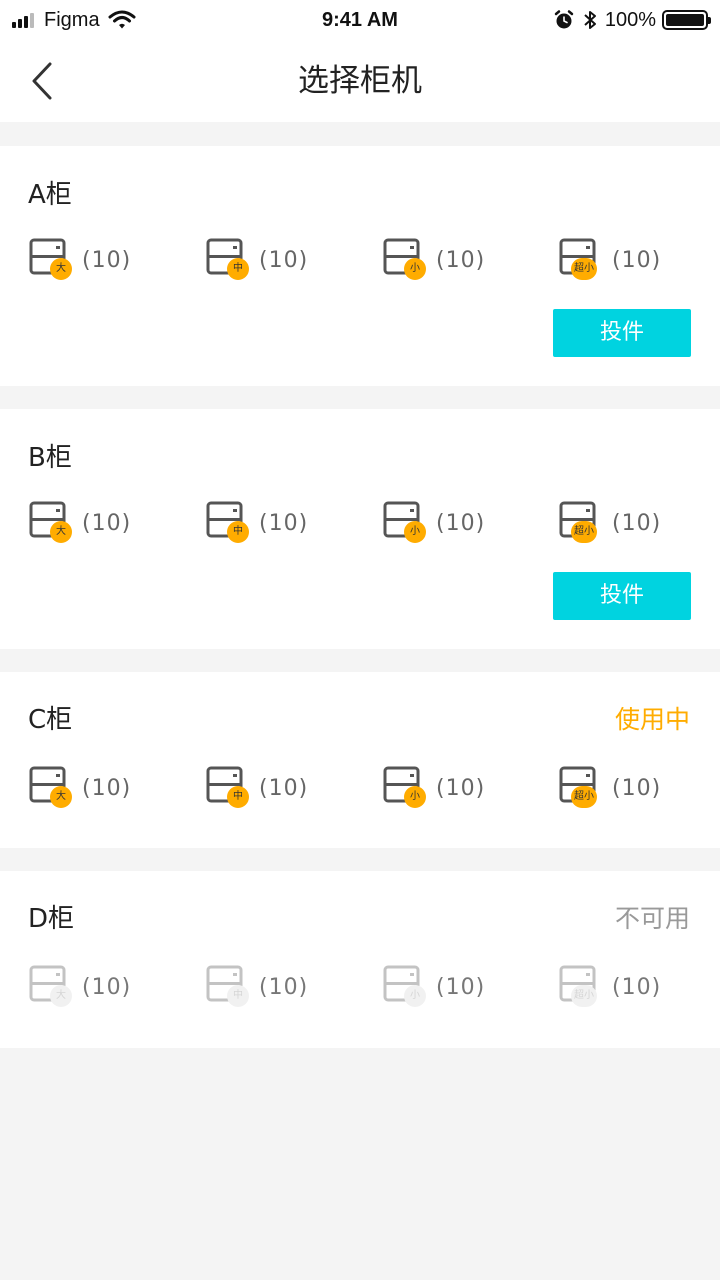 The height and width of the screenshot is (1280, 720). I want to click on page-title: 选择柜机, so click(360, 81).